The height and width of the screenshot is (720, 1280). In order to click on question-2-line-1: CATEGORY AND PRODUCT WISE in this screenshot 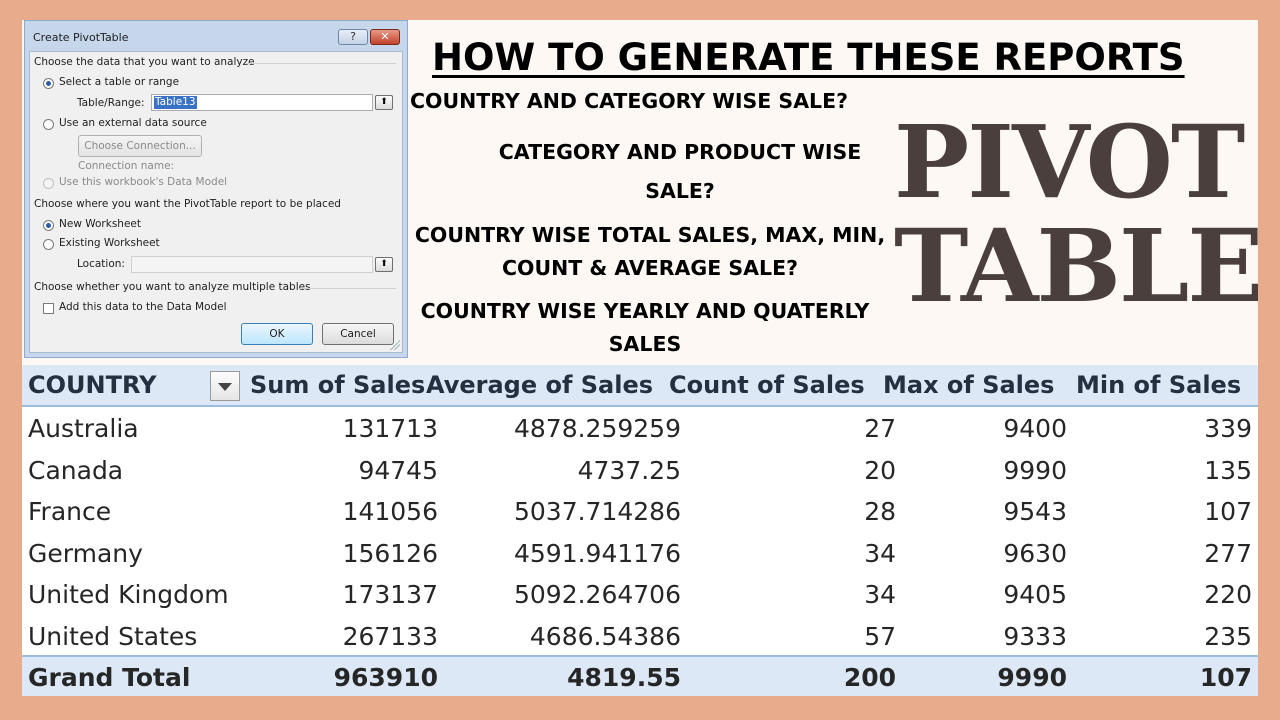, I will do `click(680, 152)`.